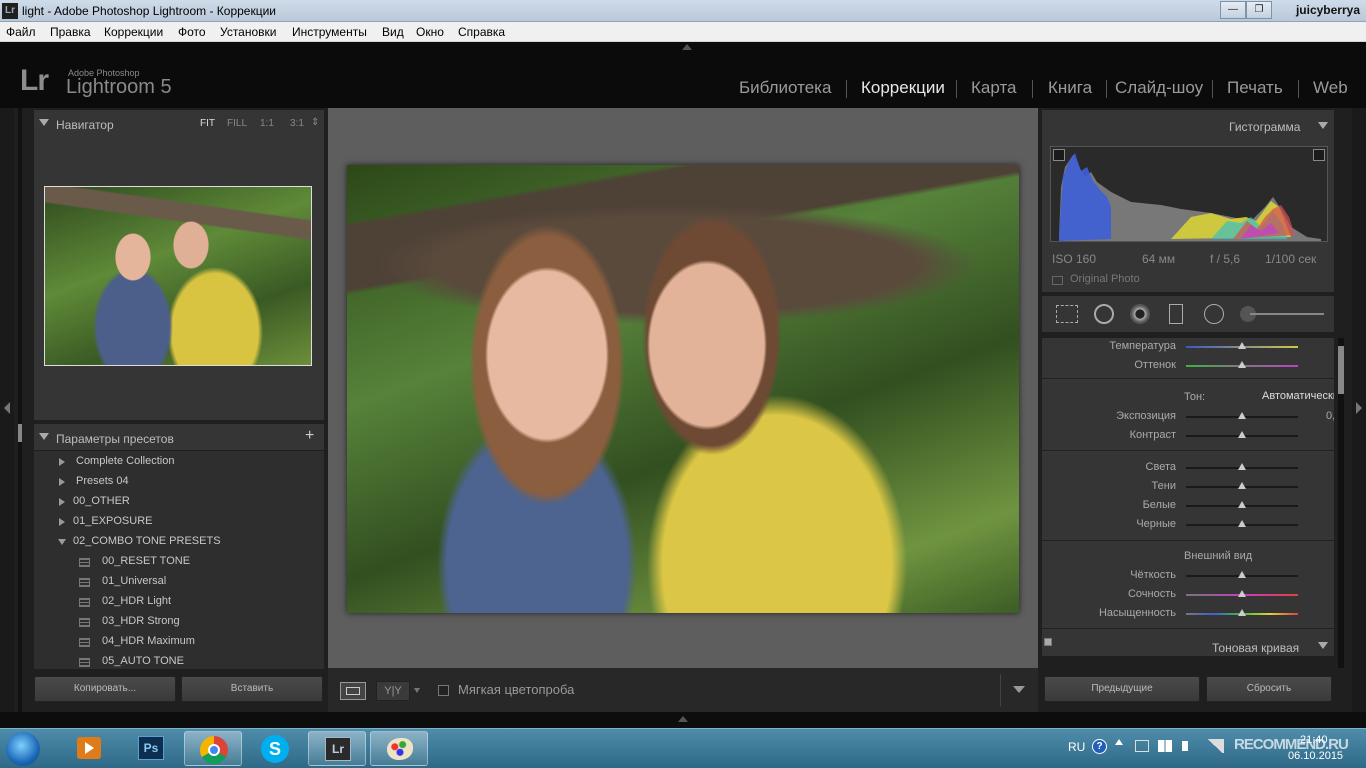 Image resolution: width=1366 pixels, height=768 pixels. I want to click on preset-folder: 00_OTHER, so click(101, 501).